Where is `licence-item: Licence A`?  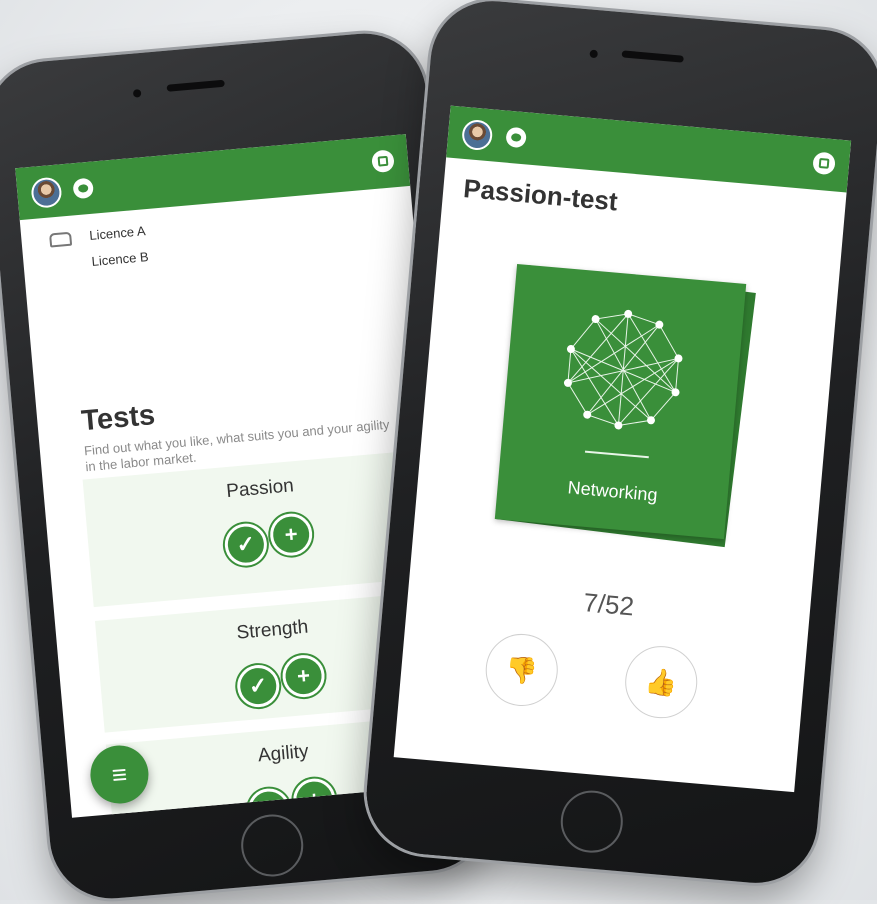 licence-item: Licence A is located at coordinates (117, 233).